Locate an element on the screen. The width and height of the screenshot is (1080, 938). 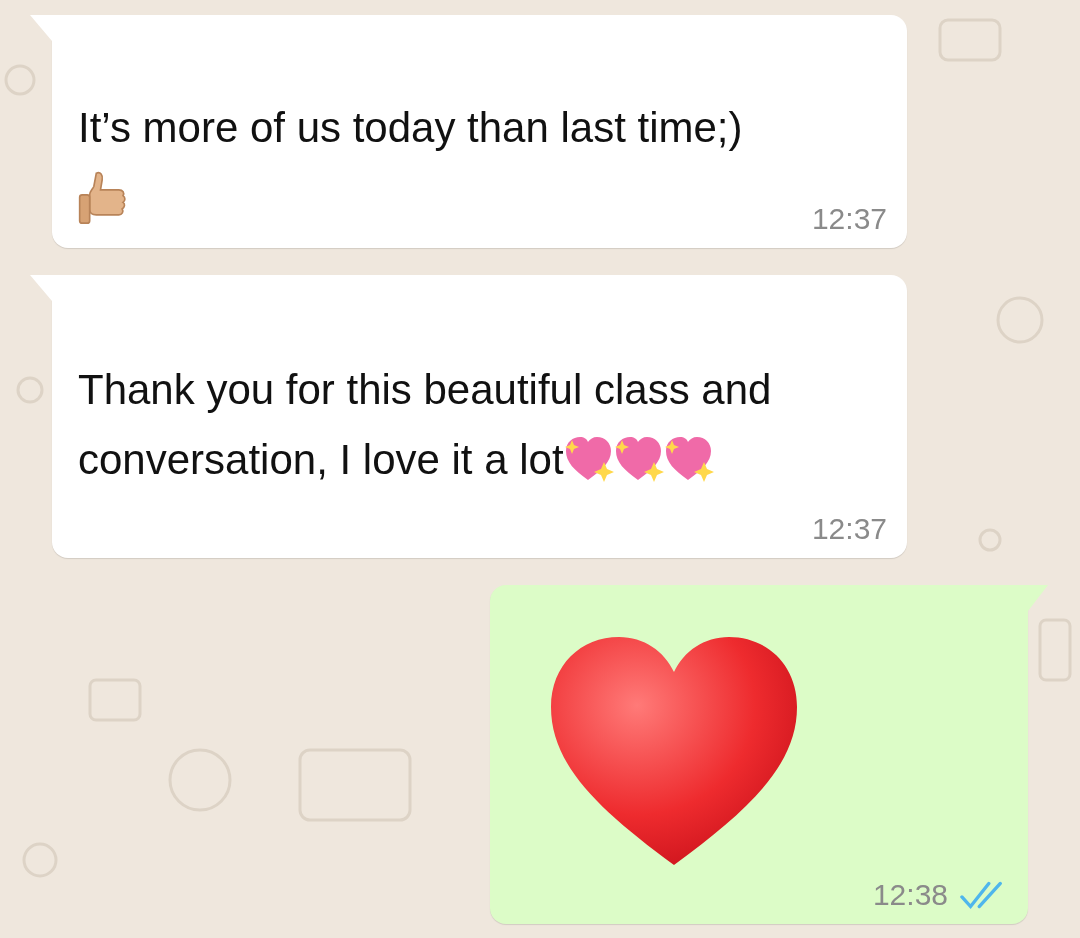
message-text: It’s more of us today than last time;) is located at coordinates (410, 127).